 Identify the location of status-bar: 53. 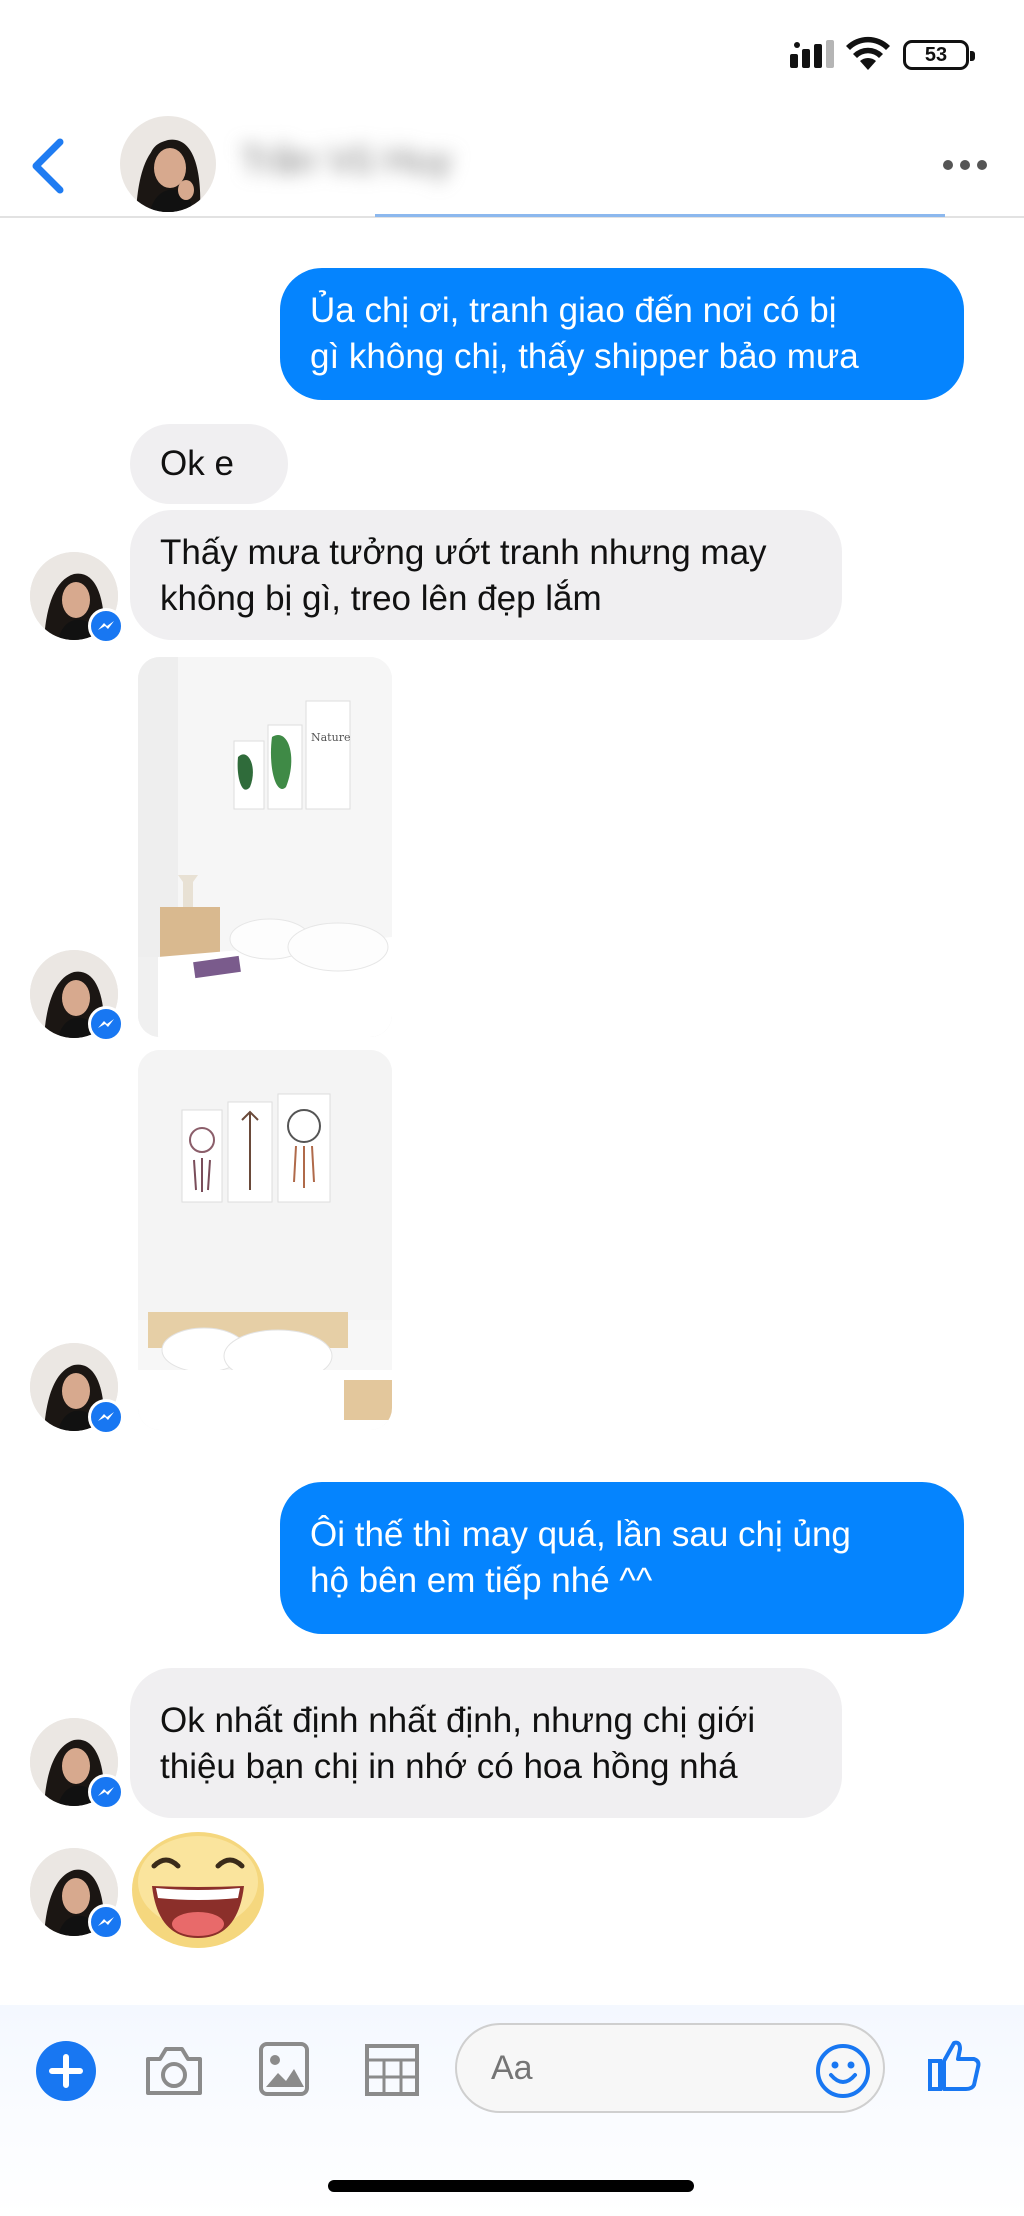
(512, 55).